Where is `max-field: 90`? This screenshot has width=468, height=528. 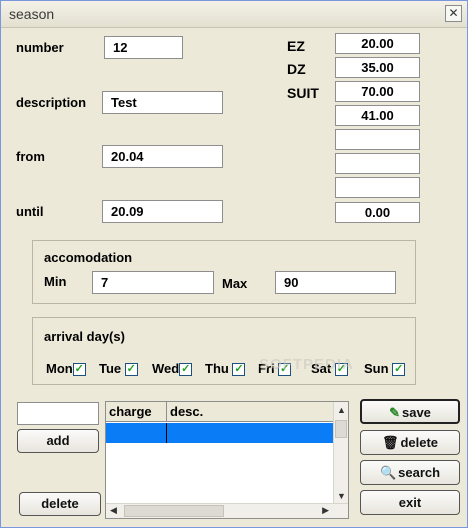
max-field: 90 is located at coordinates (335, 282).